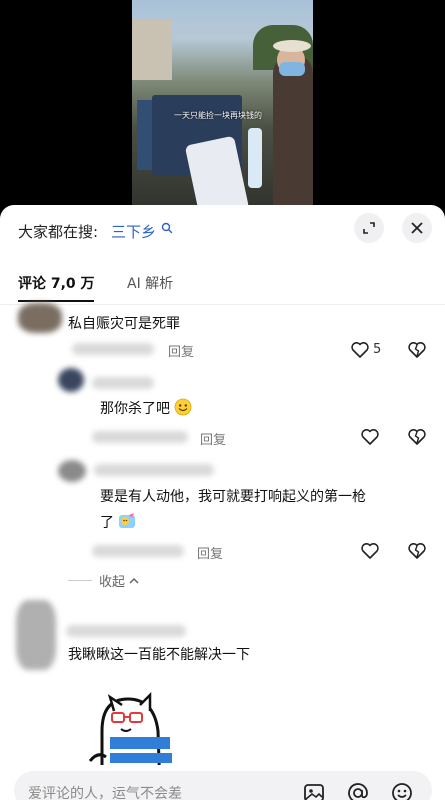 Image resolution: width=445 pixels, height=800 pixels. What do you see at coordinates (134, 580) in the screenshot?
I see `chevron-up-icon` at bounding box center [134, 580].